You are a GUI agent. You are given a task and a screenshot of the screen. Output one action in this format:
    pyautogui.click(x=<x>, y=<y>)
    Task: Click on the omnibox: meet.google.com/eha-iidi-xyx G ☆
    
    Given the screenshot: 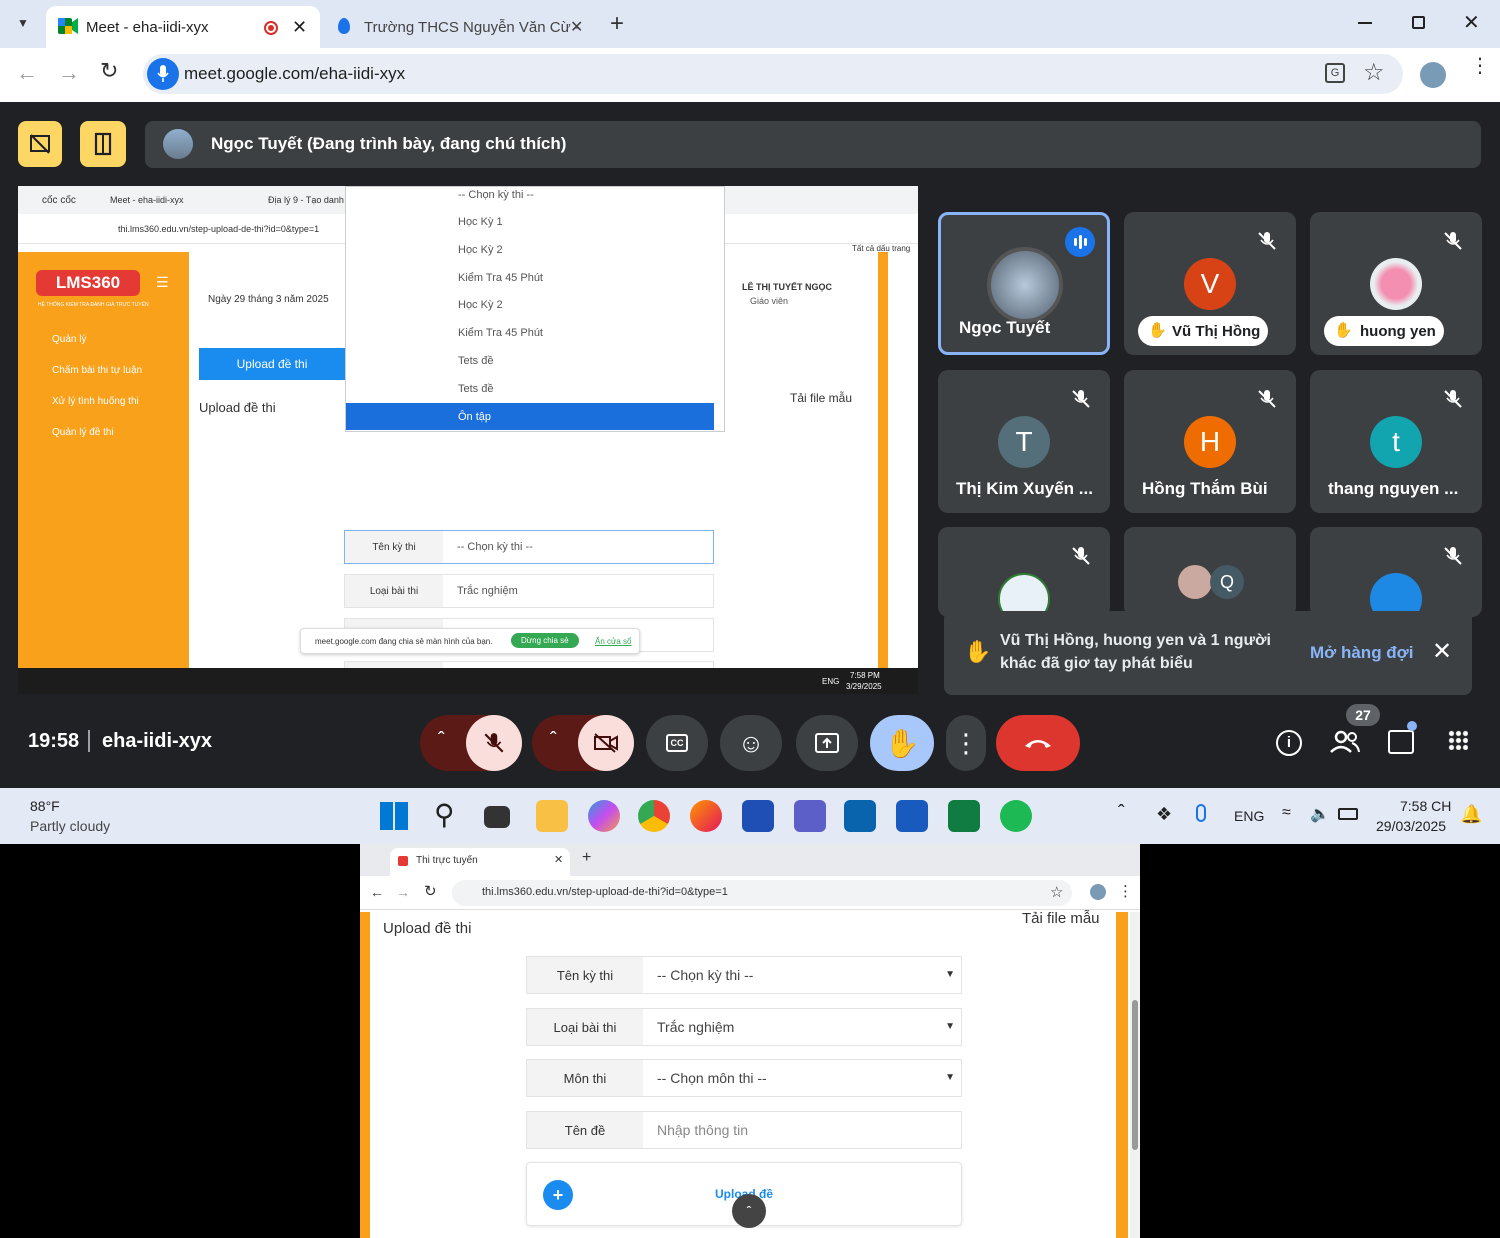 What is the action you would take?
    pyautogui.click(x=773, y=74)
    